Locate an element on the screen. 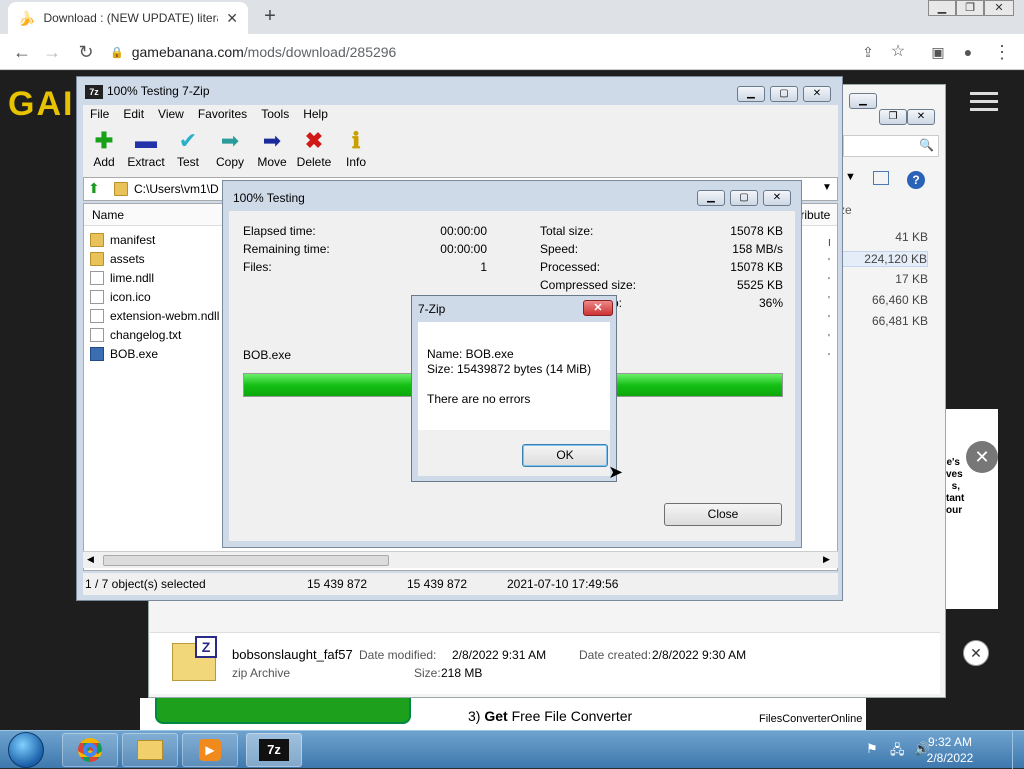 This screenshot has height=769, width=1024. menu-bar: File Edit View Favorites Tools Help is located at coordinates (460, 115).